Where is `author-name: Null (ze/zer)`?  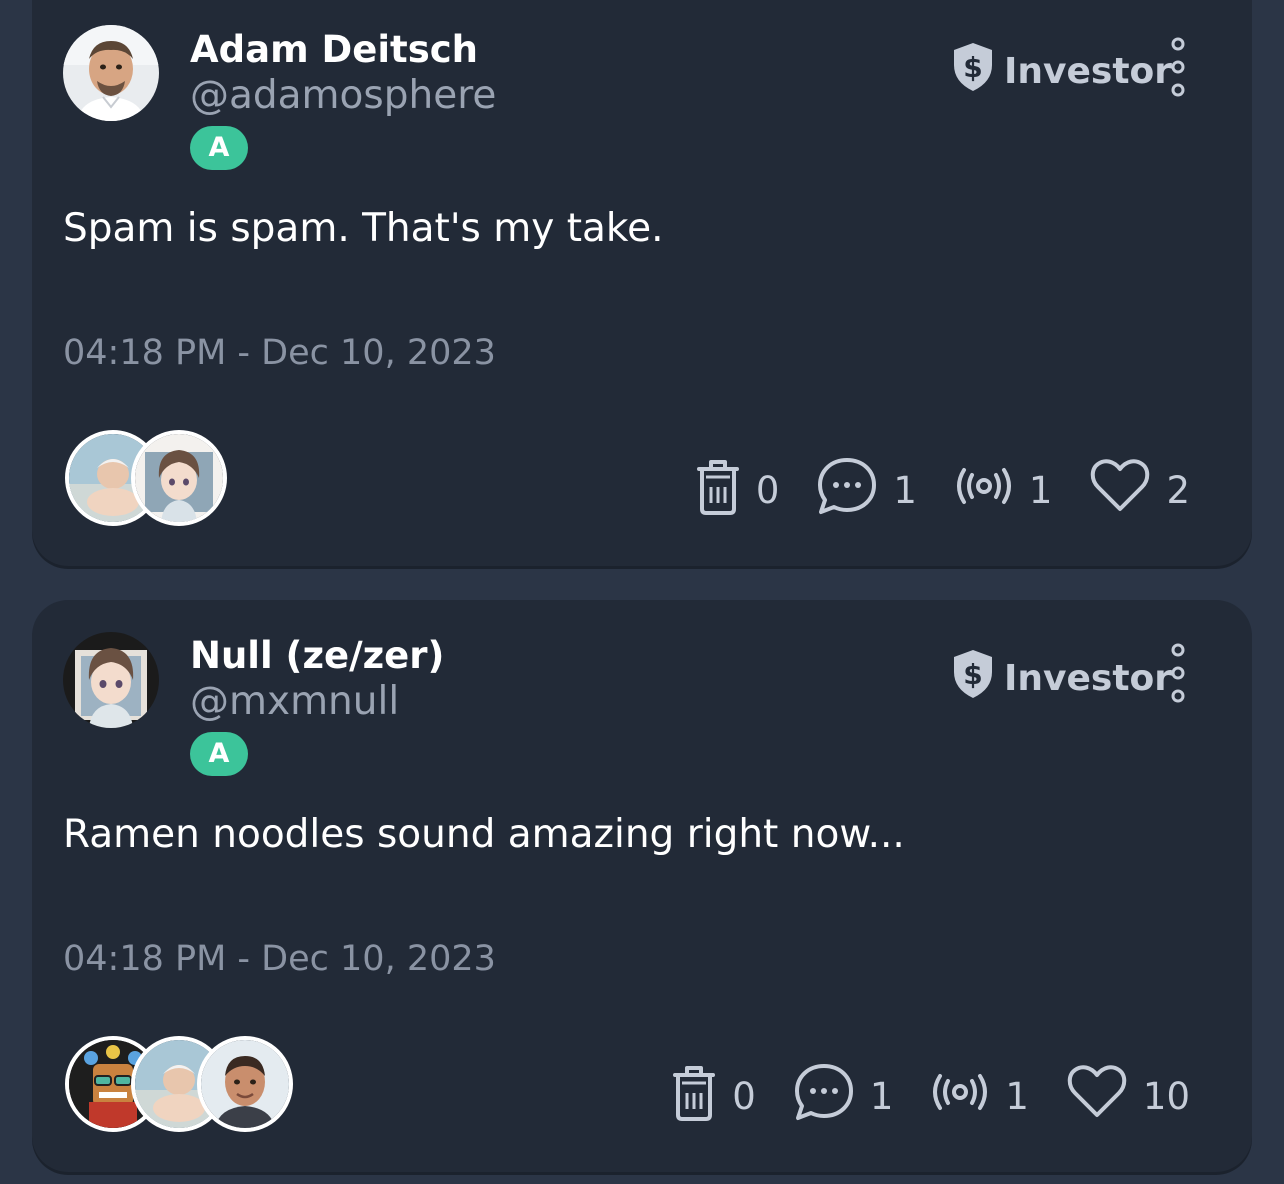
author-name: Null (ze/zer) is located at coordinates (317, 655).